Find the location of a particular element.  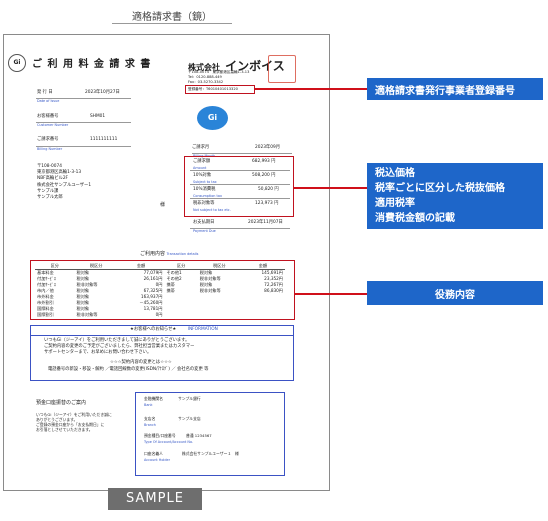

invoice-title: ご 利 用 料 金 請 求 書 is located at coordinates (92, 64).